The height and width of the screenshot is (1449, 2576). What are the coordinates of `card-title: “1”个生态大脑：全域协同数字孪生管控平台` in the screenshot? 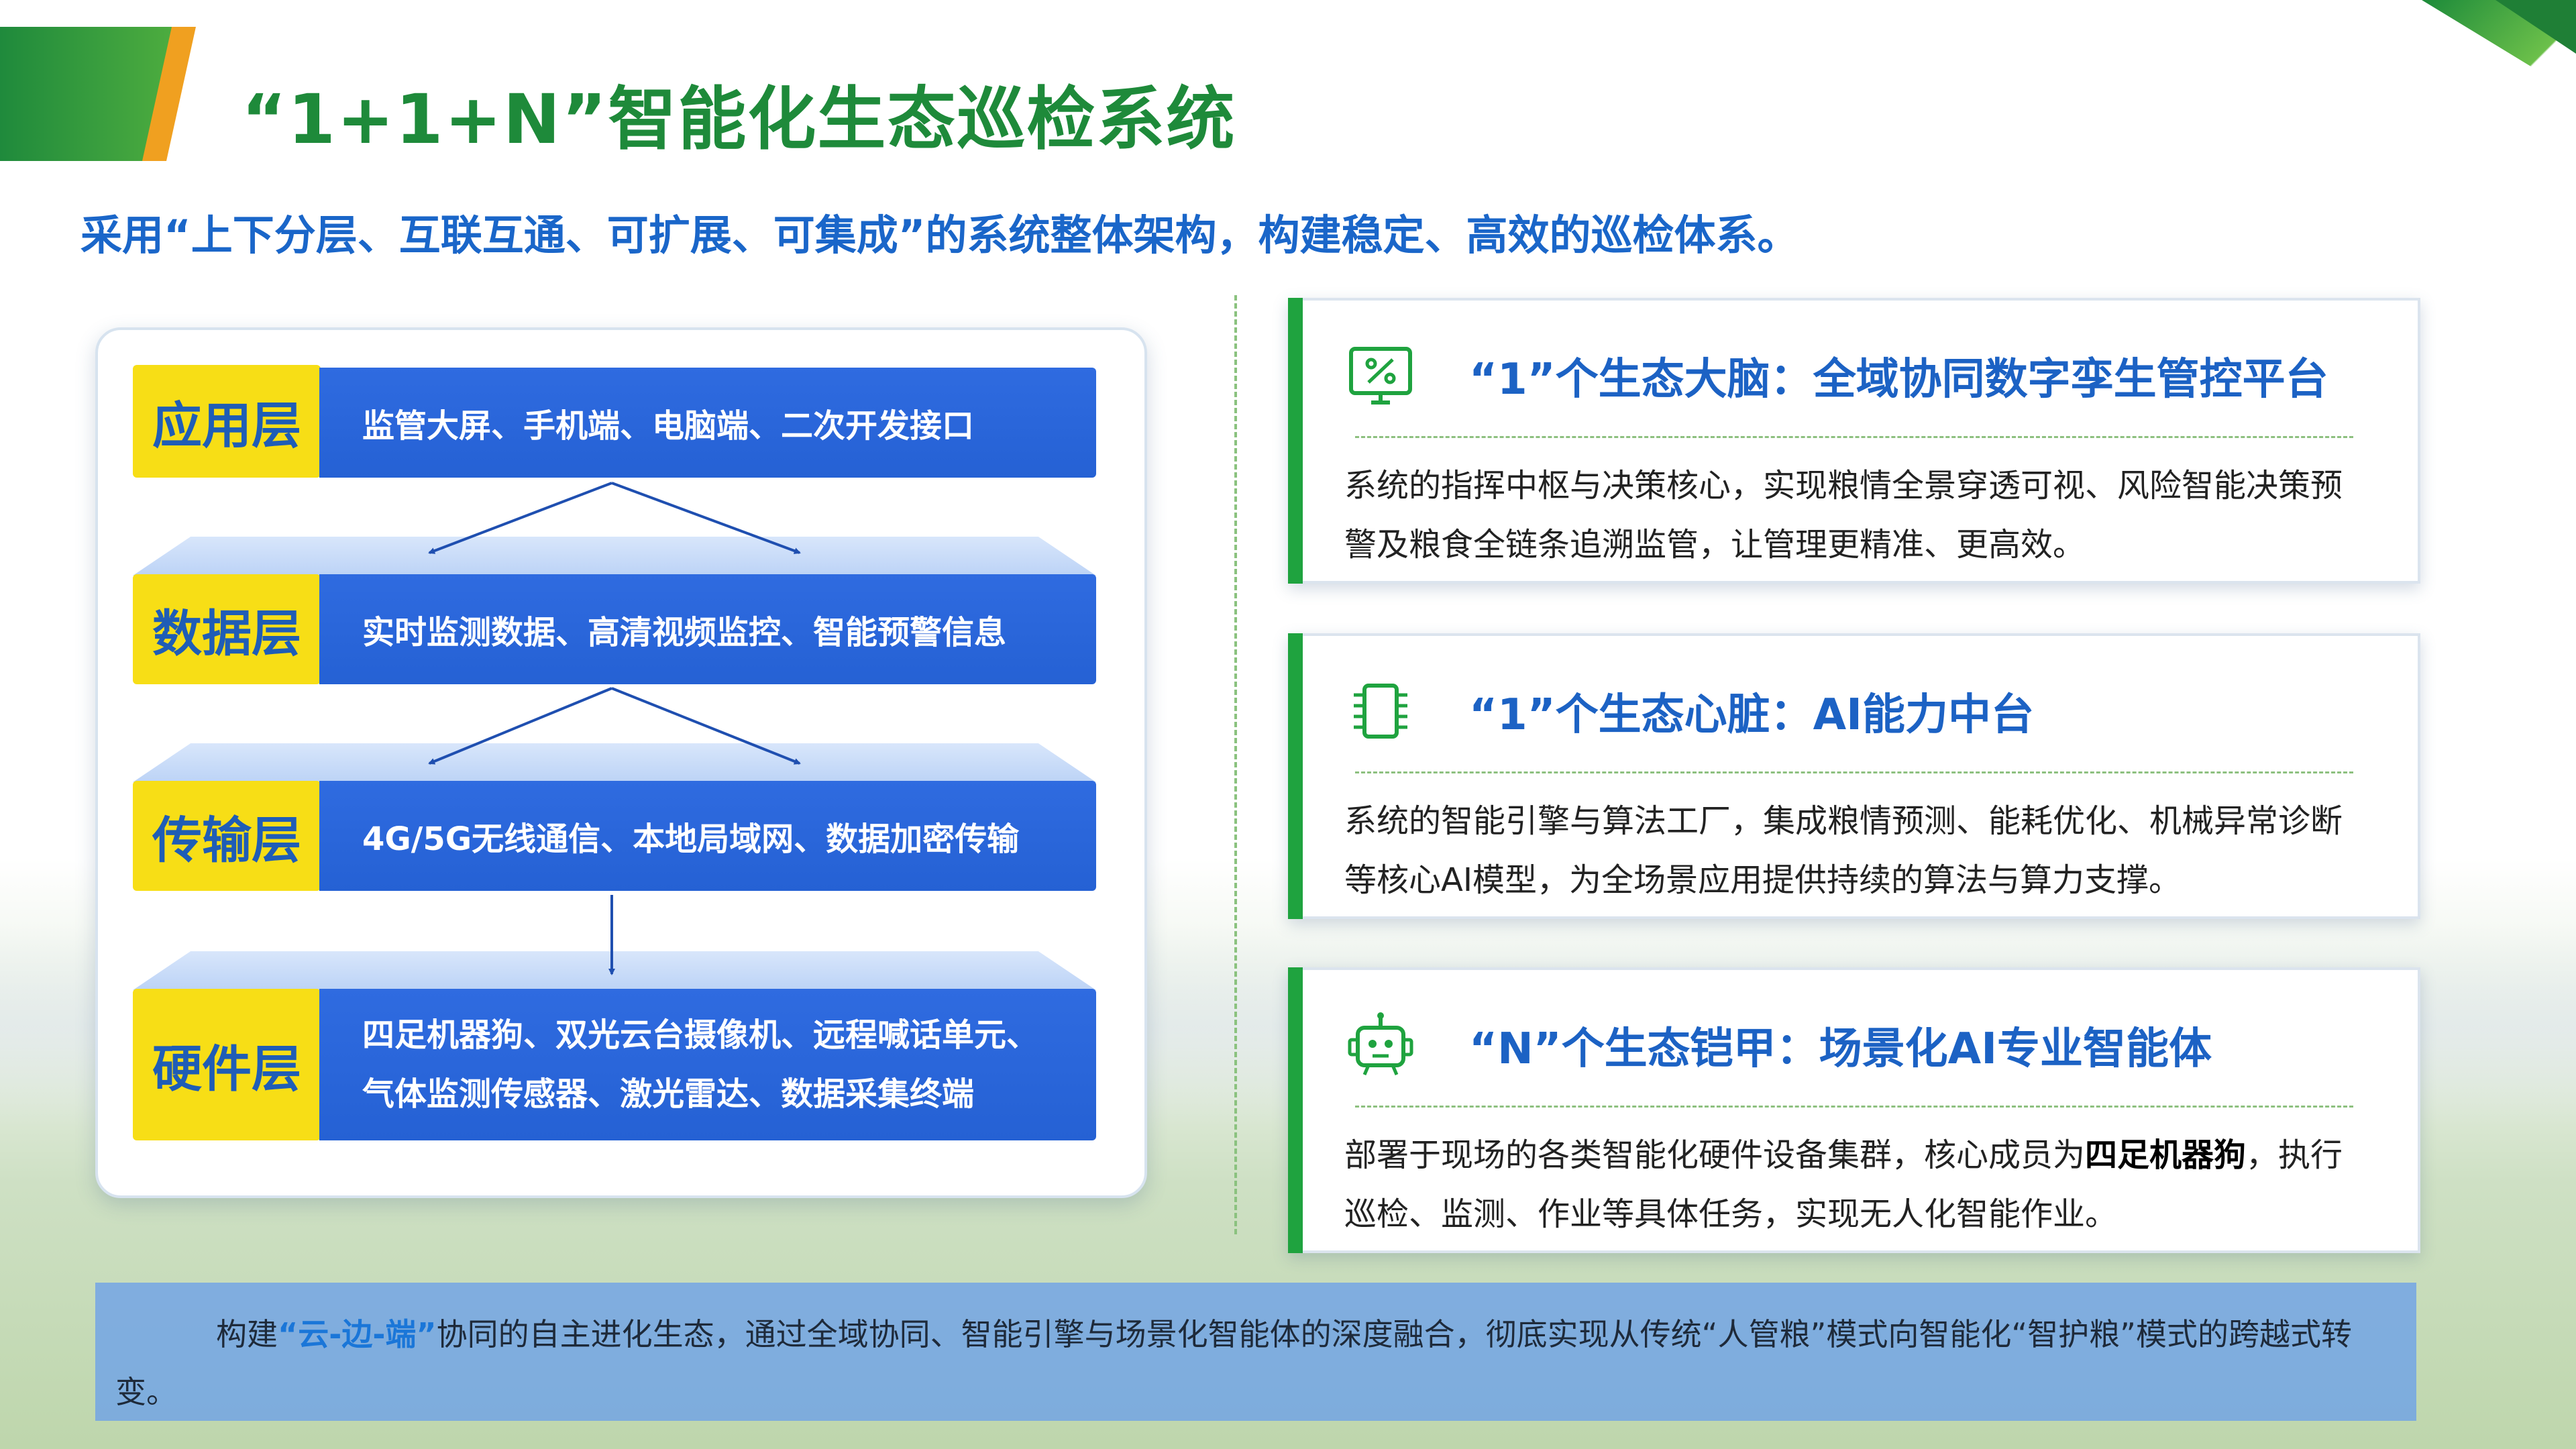 It's located at (1898, 380).